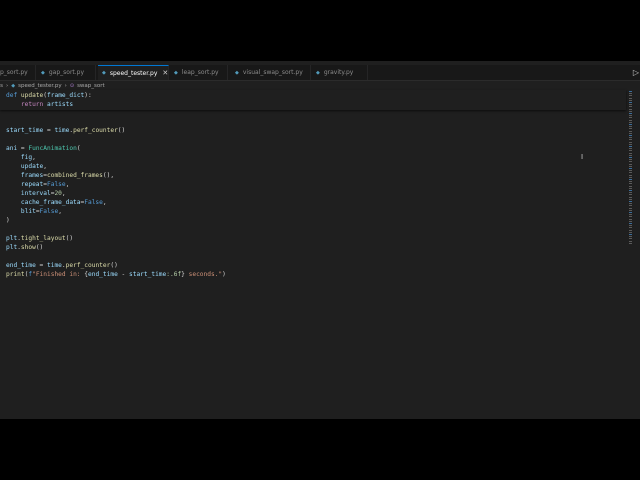  Describe the element at coordinates (52, 148) in the screenshot. I see `code-token: FuncAnimation` at that location.